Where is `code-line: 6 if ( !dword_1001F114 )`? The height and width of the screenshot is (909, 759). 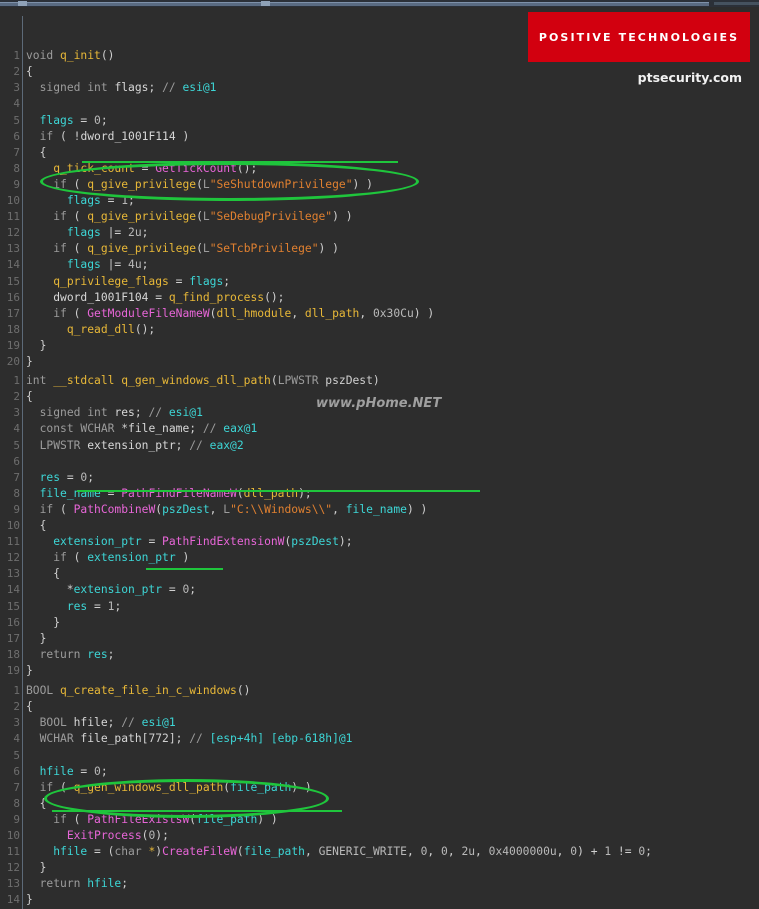 code-line: 6 if ( !dword_1001F114 ) is located at coordinates (379, 137).